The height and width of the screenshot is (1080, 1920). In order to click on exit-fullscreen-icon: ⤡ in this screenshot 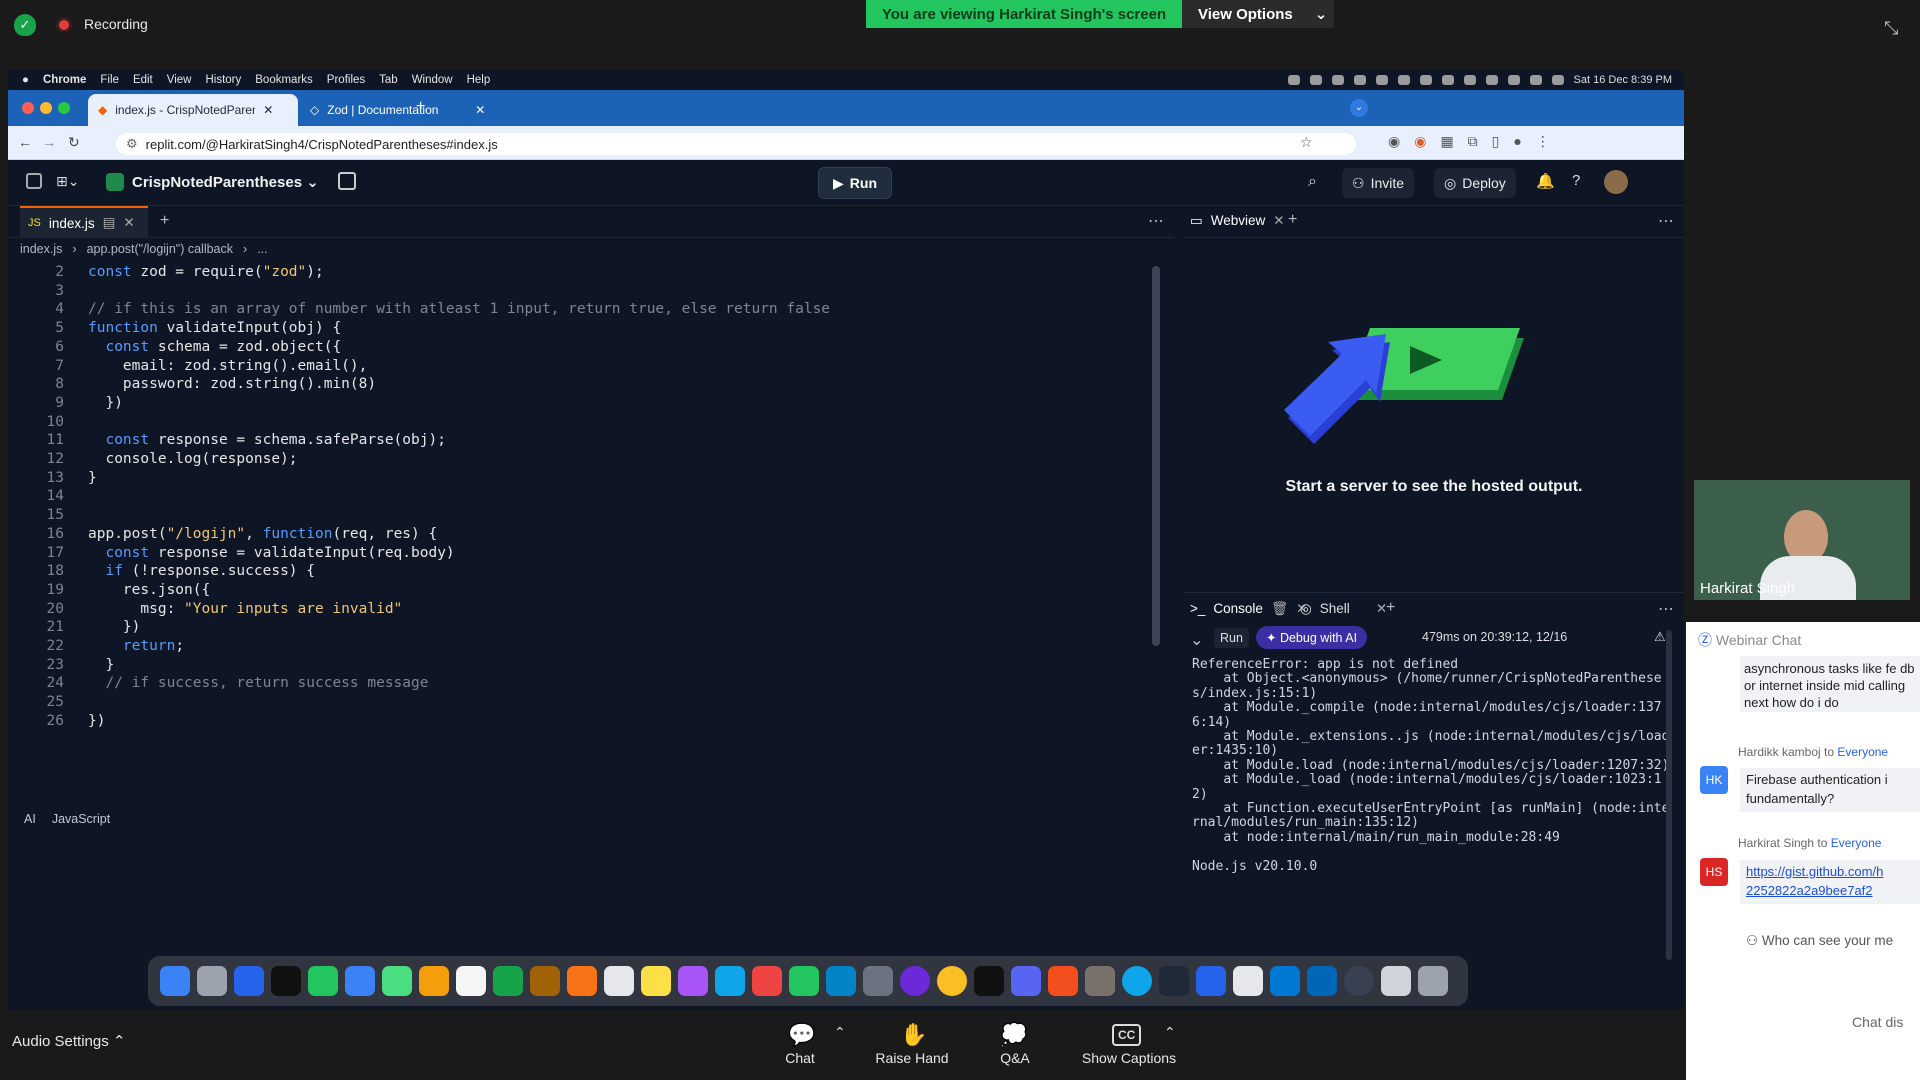, I will do `click(1891, 28)`.